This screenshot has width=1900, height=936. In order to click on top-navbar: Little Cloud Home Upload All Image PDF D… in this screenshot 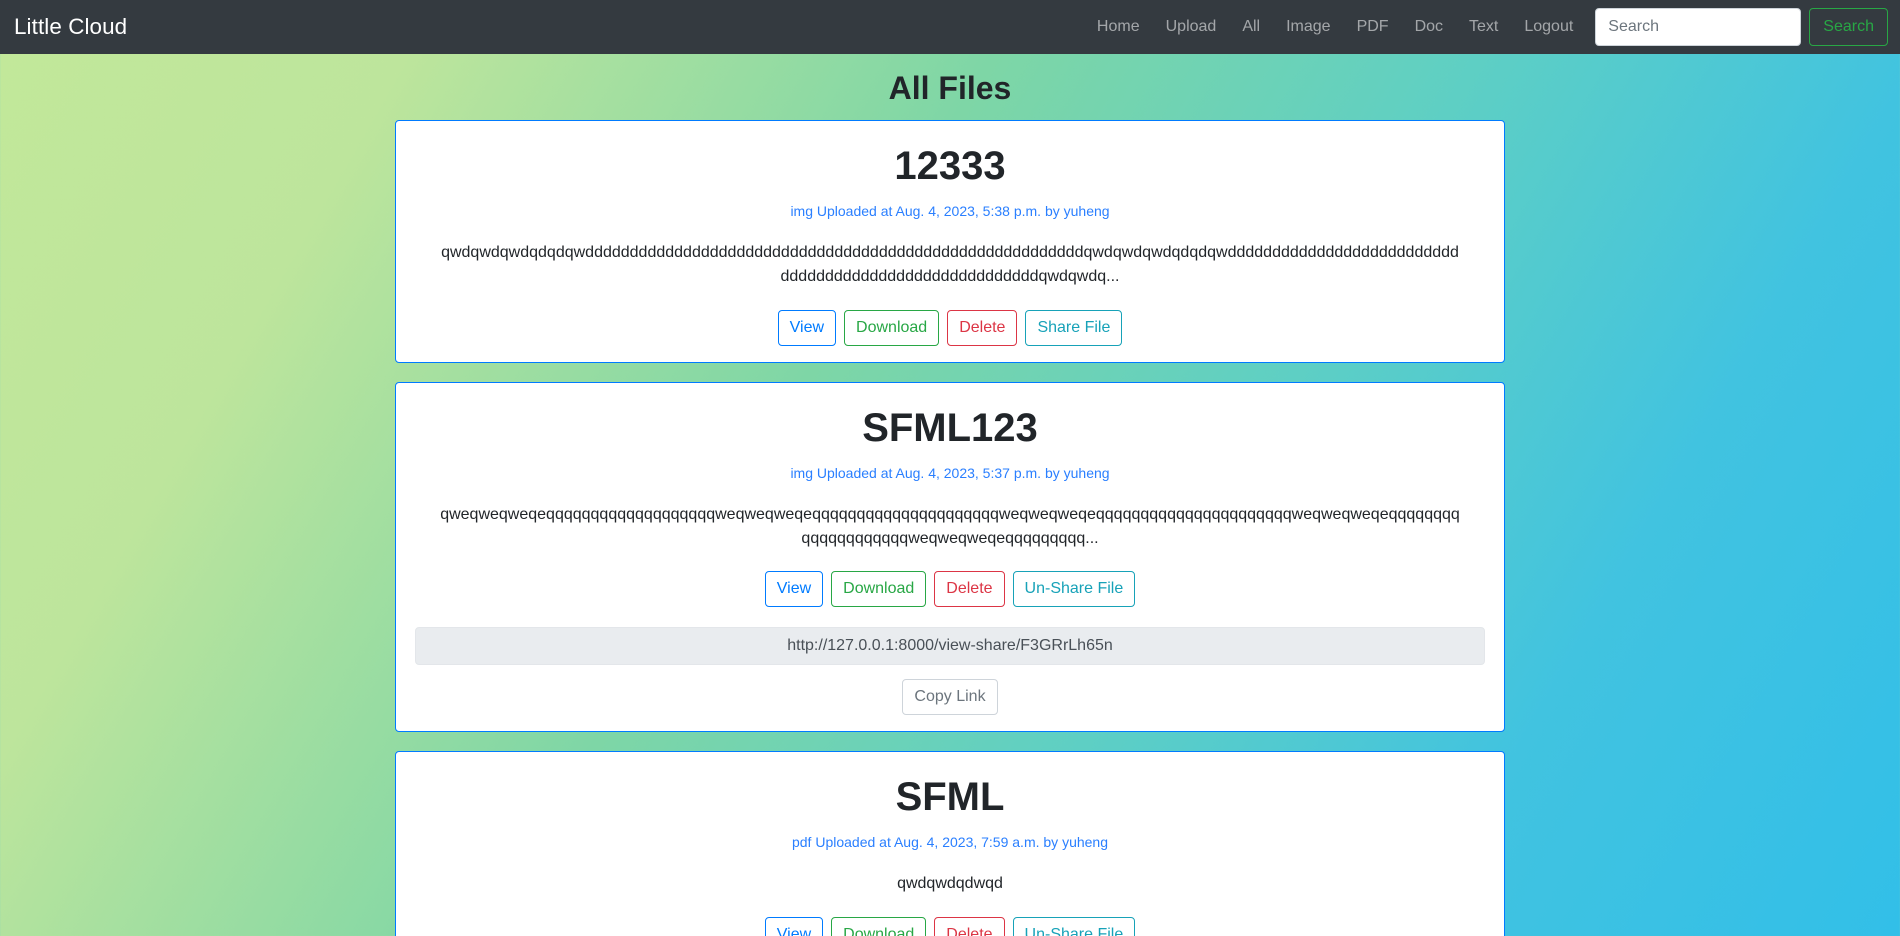, I will do `click(950, 27)`.